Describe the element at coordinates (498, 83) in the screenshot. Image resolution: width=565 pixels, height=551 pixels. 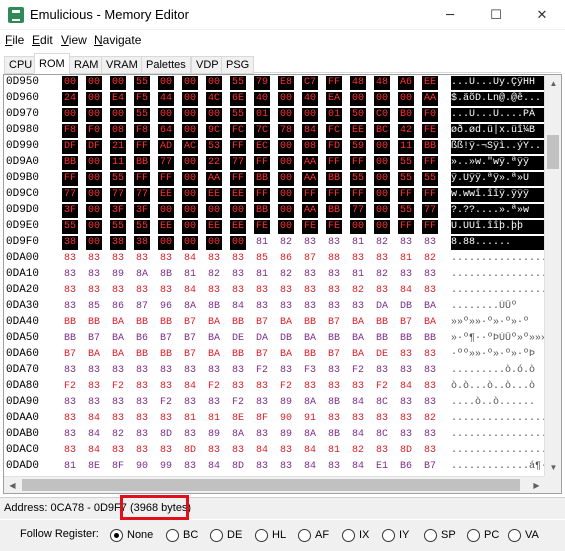
I see `ascii-column: ...U...Uy.ÇÿHH` at that location.